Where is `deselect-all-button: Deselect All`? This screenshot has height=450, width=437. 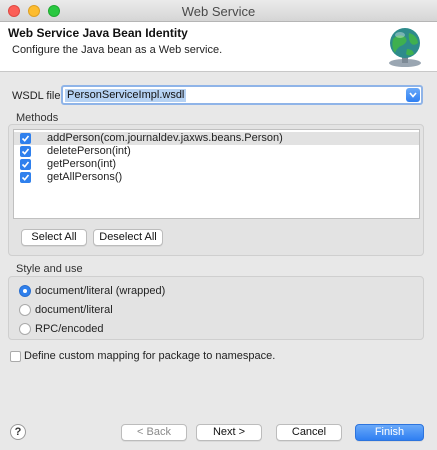
deselect-all-button: Deselect All is located at coordinates (128, 237).